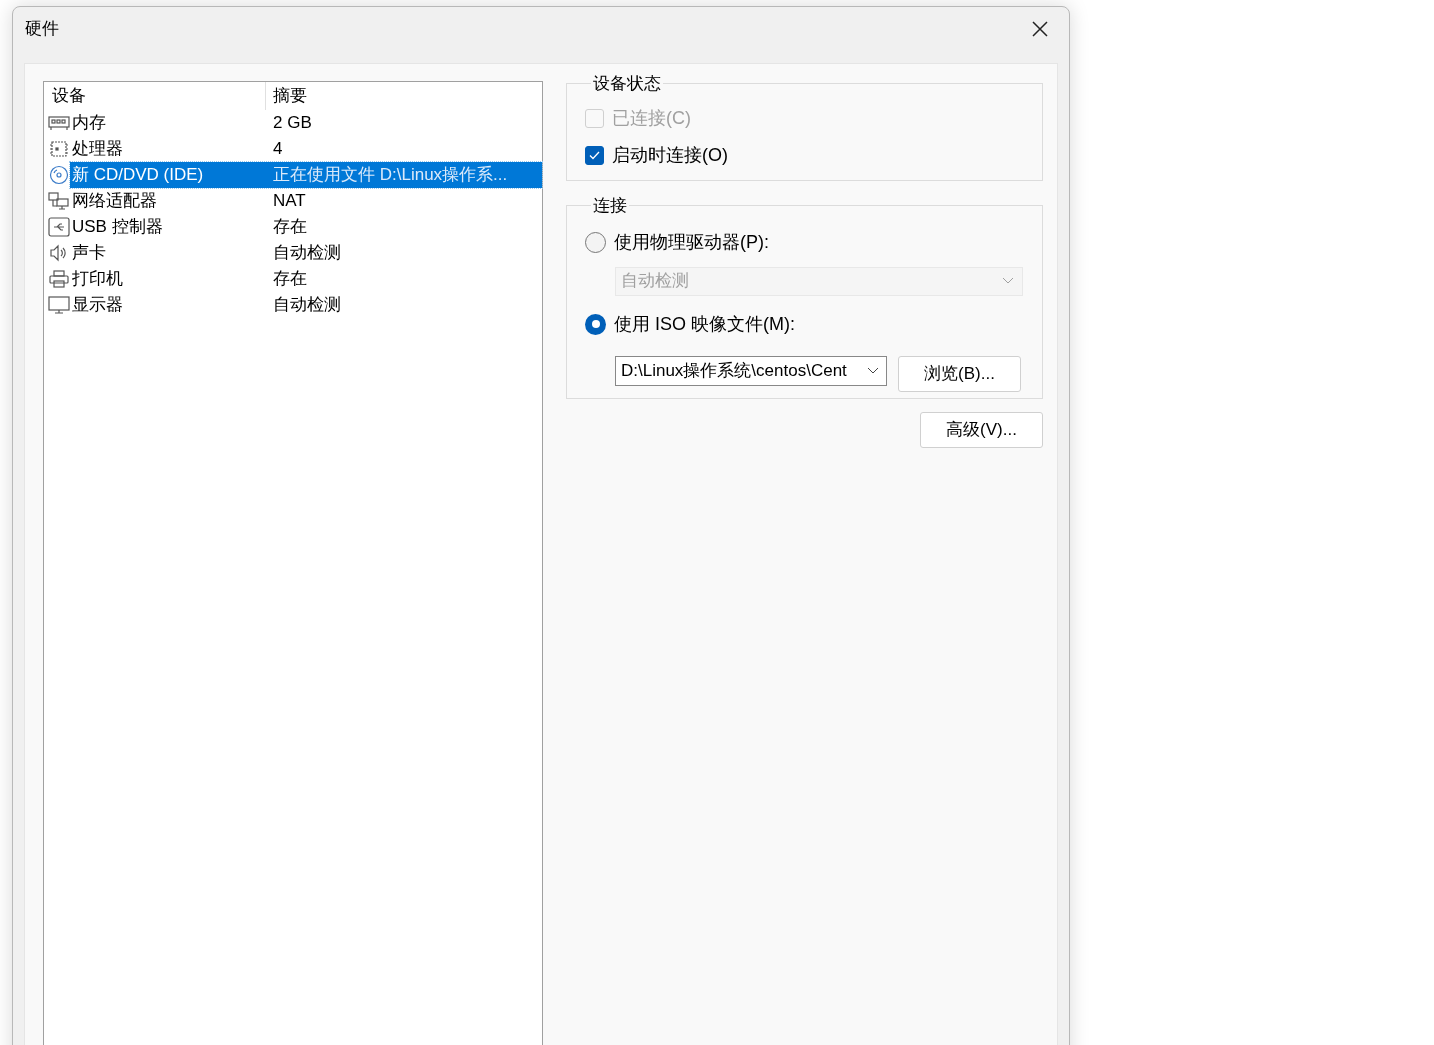 Image resolution: width=1434 pixels, height=1045 pixels. What do you see at coordinates (1040, 29) in the screenshot?
I see `close-icon` at bounding box center [1040, 29].